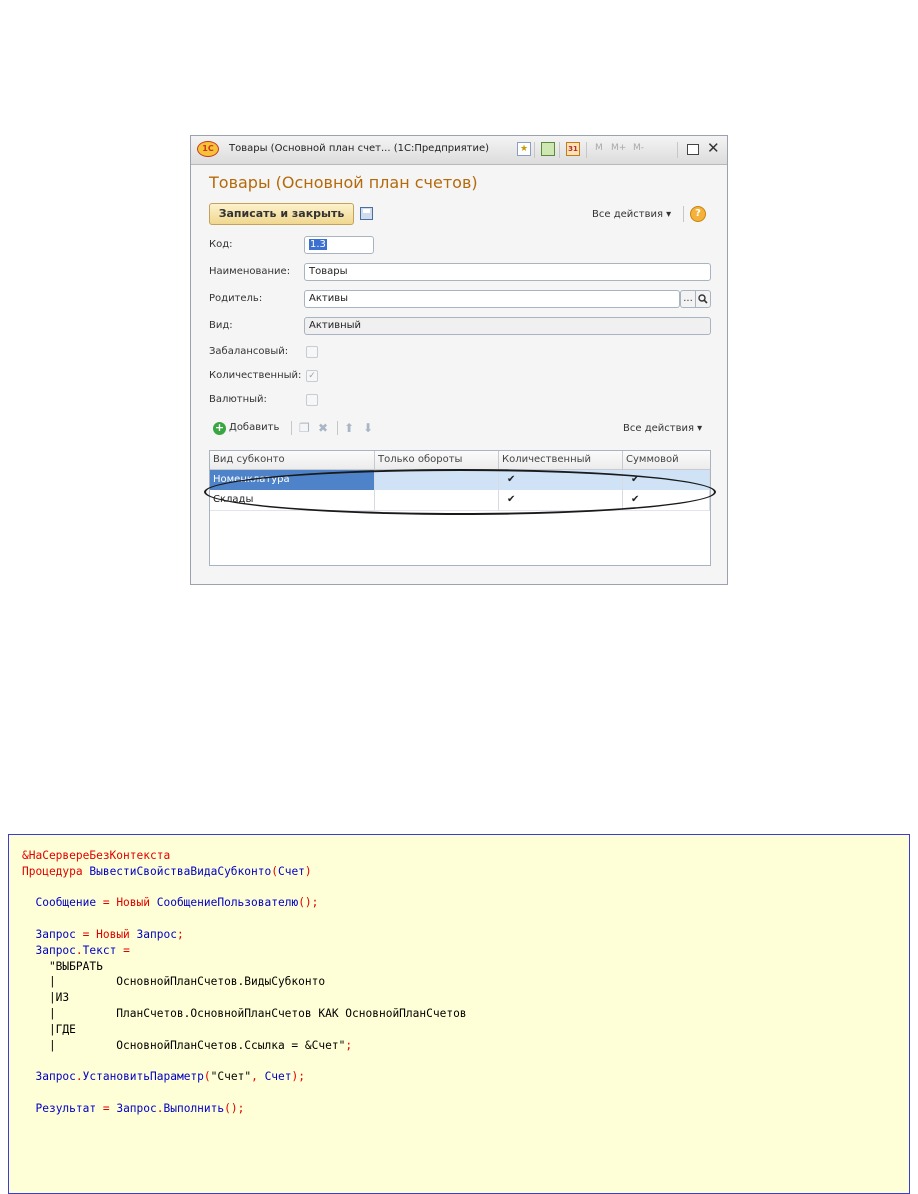 The image size is (918, 1194). What do you see at coordinates (507, 272) in the screenshot?
I see `name-field: Товары` at bounding box center [507, 272].